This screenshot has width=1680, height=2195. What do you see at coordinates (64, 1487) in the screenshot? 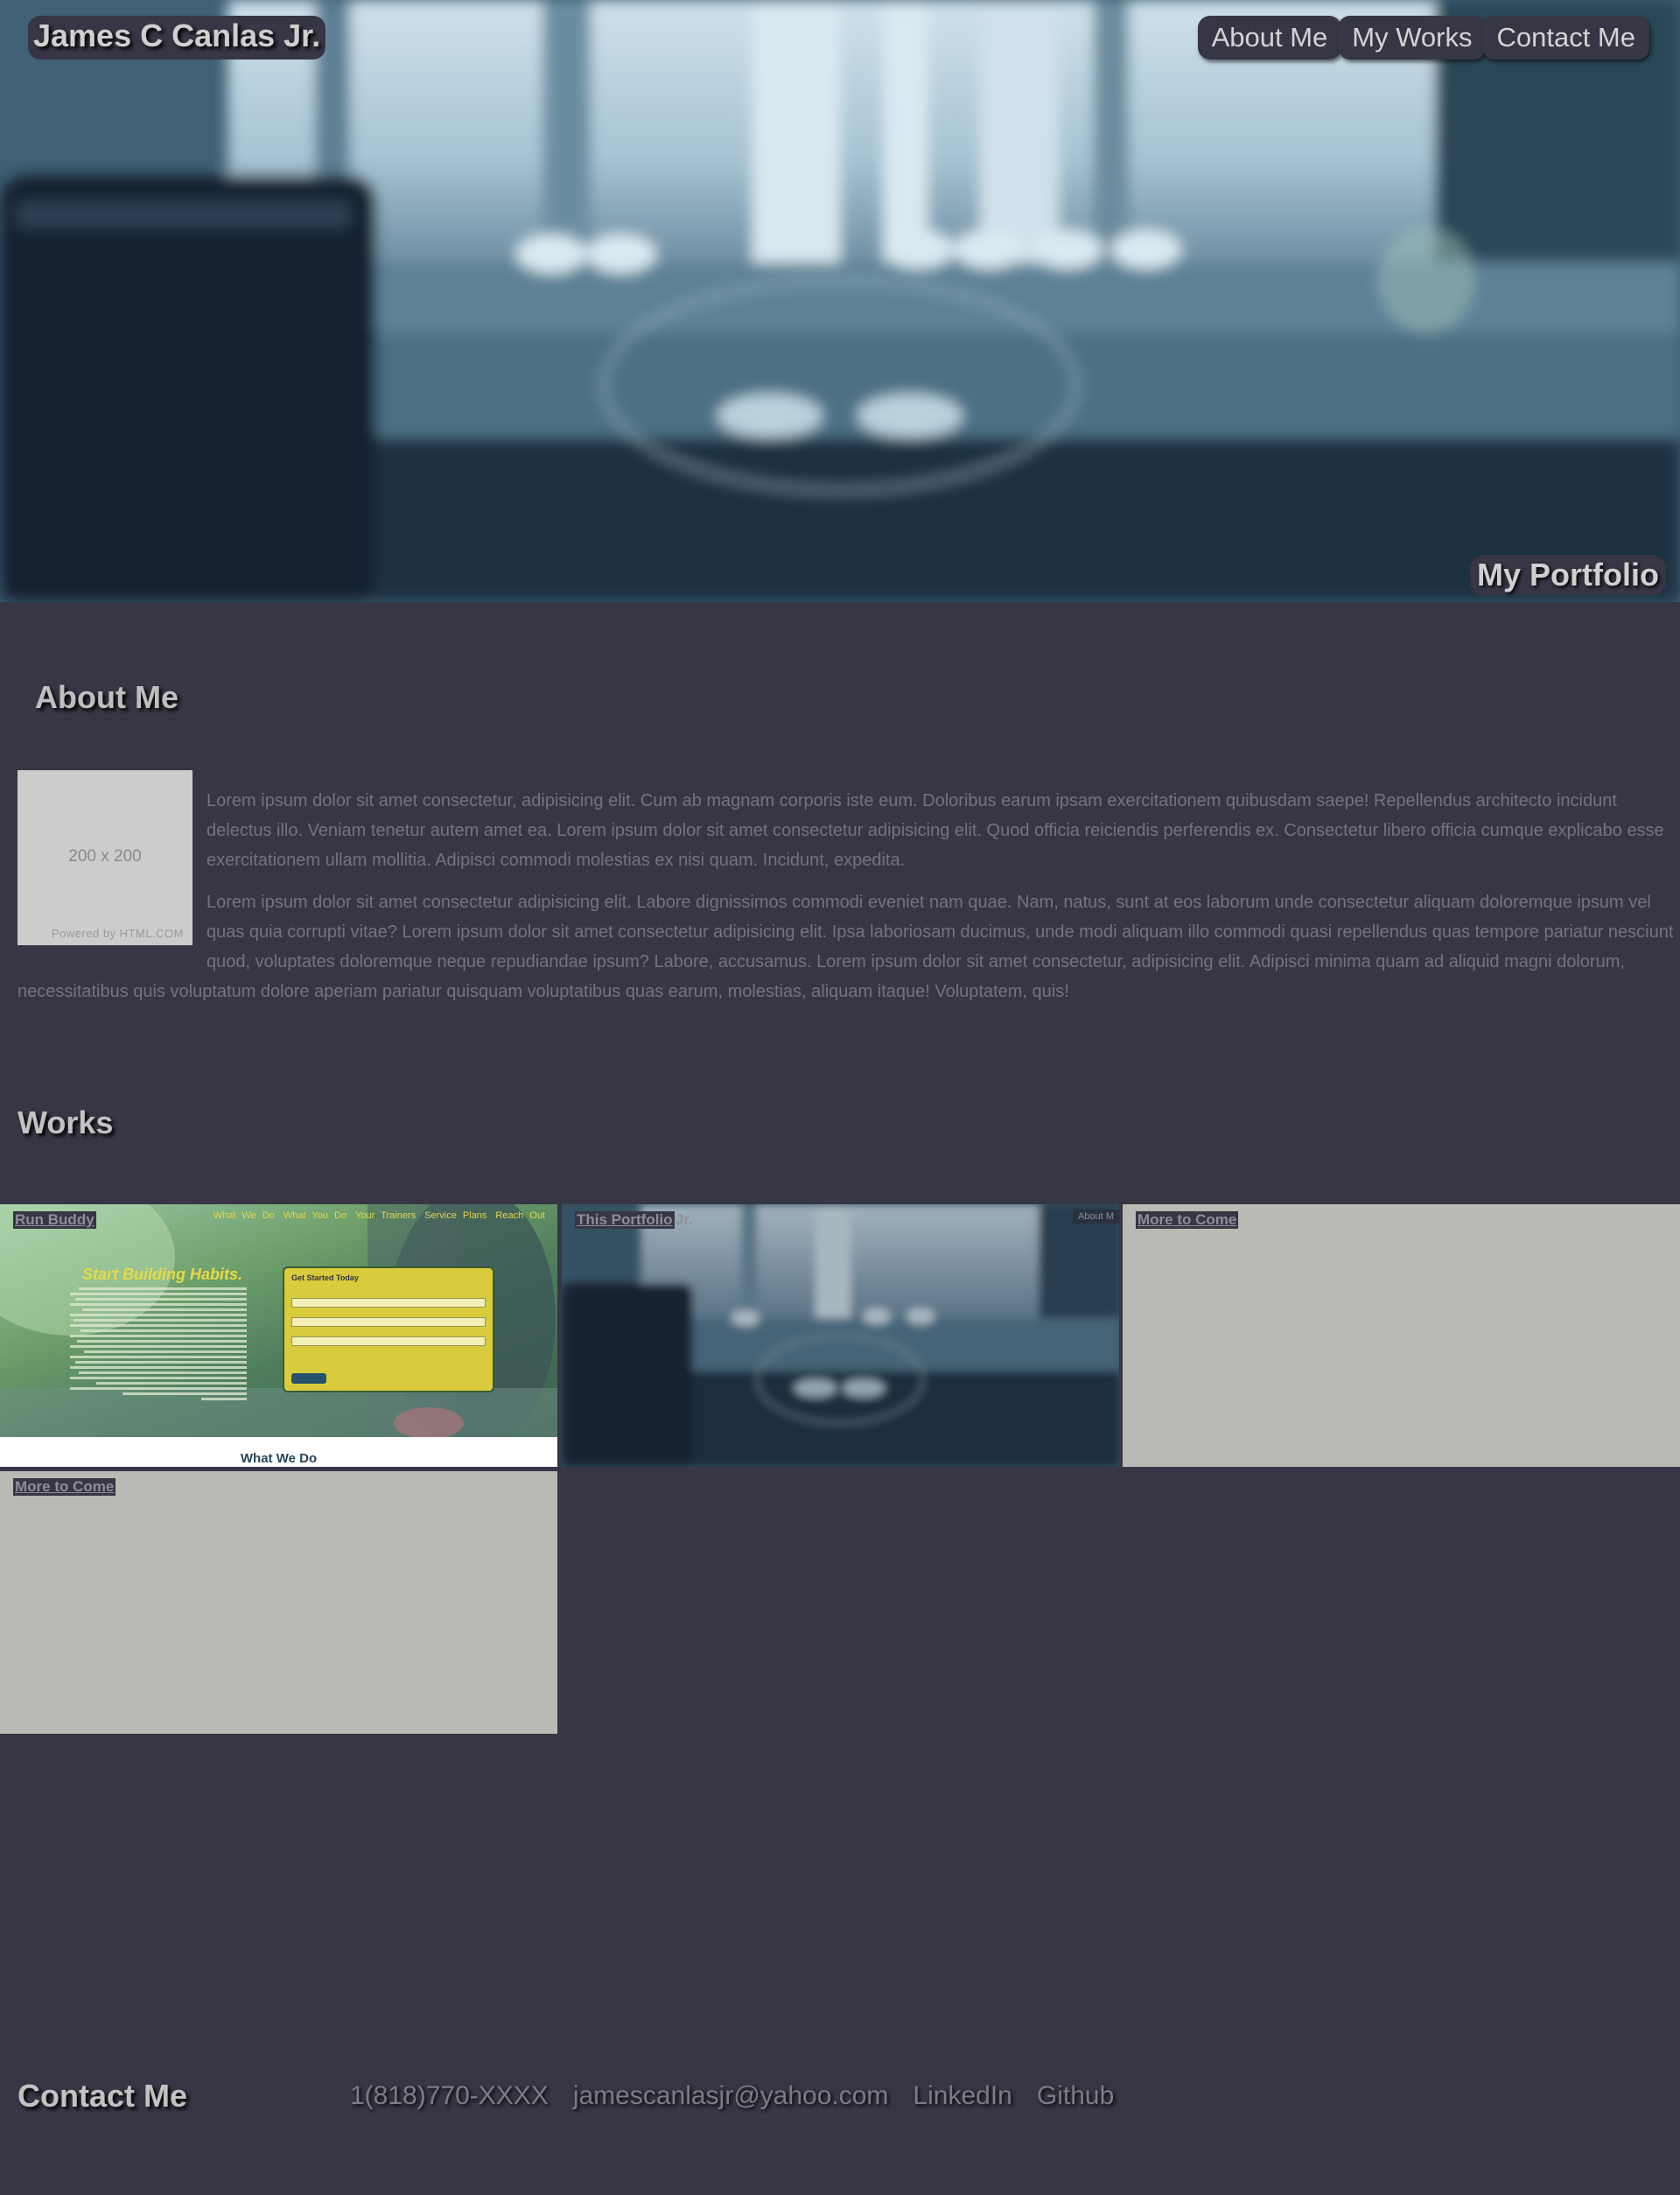
I see `work-label-more-to-come-2: More to Come` at bounding box center [64, 1487].